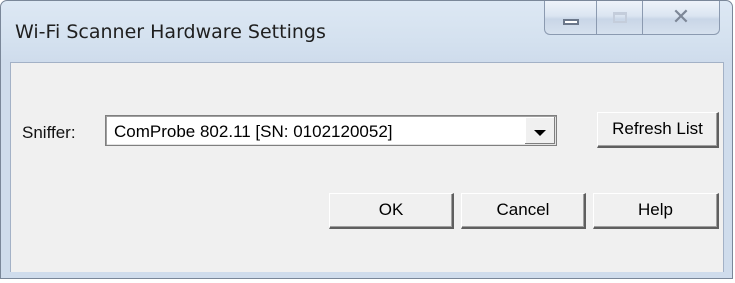  Describe the element at coordinates (170, 32) in the screenshot. I see `window-title: Wi-Fi Scanner Hardware Settings` at that location.